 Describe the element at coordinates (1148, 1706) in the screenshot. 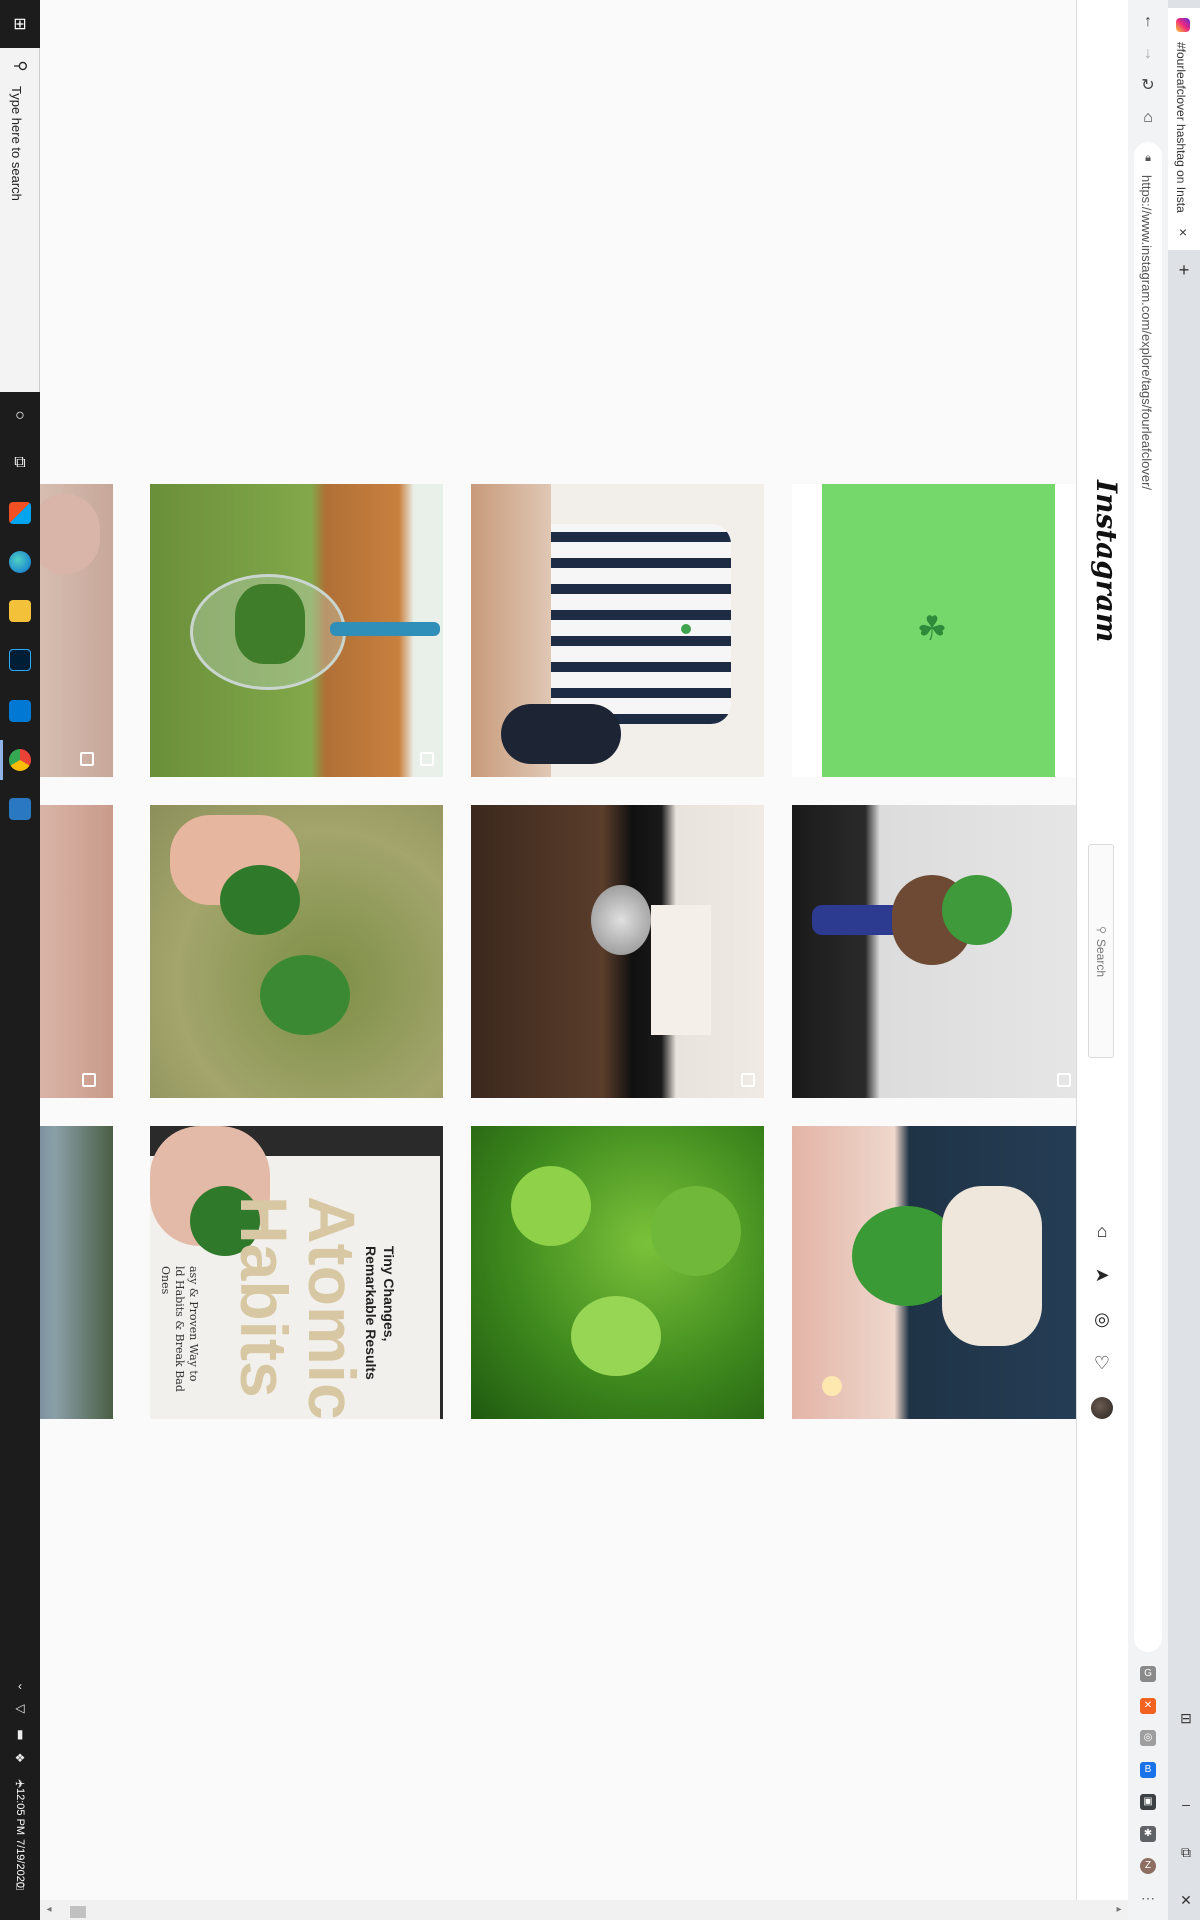

I see `orange-ext-icon: ✕` at that location.